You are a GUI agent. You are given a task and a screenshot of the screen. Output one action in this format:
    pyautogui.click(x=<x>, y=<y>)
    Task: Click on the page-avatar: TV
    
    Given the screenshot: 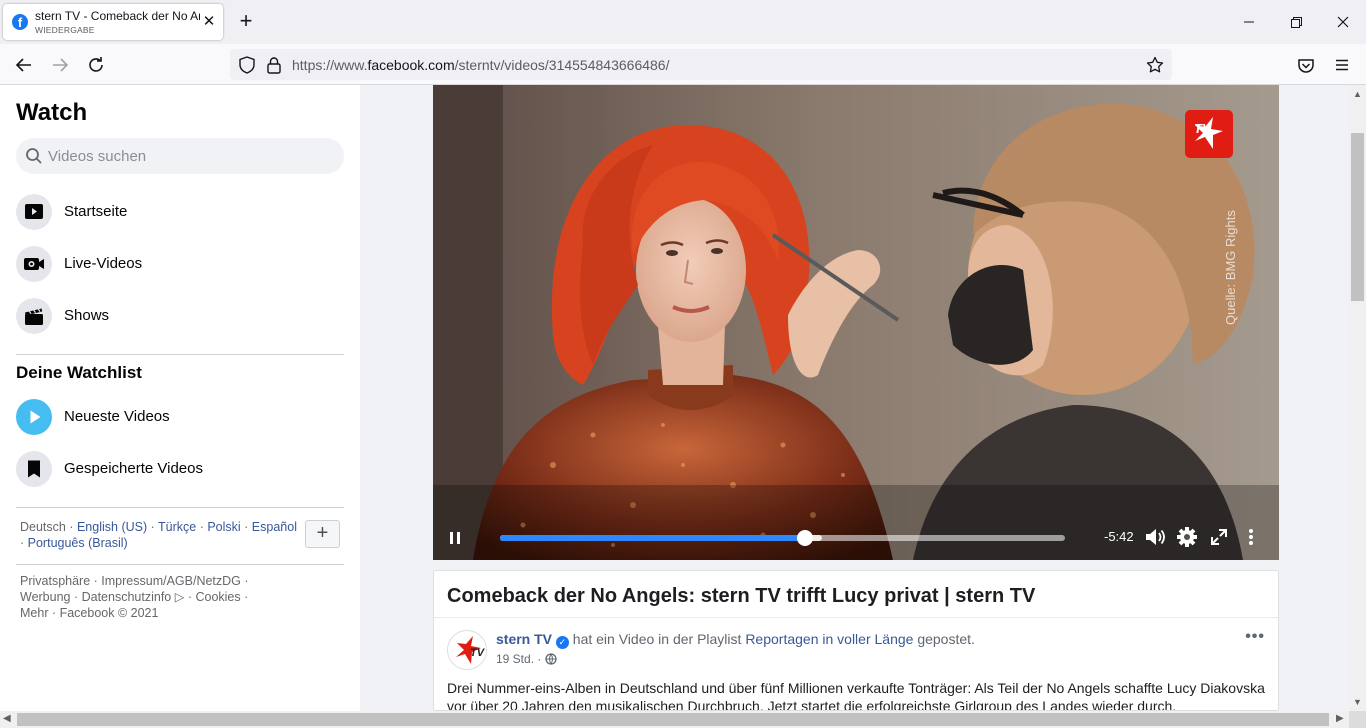 What is the action you would take?
    pyautogui.click(x=467, y=650)
    